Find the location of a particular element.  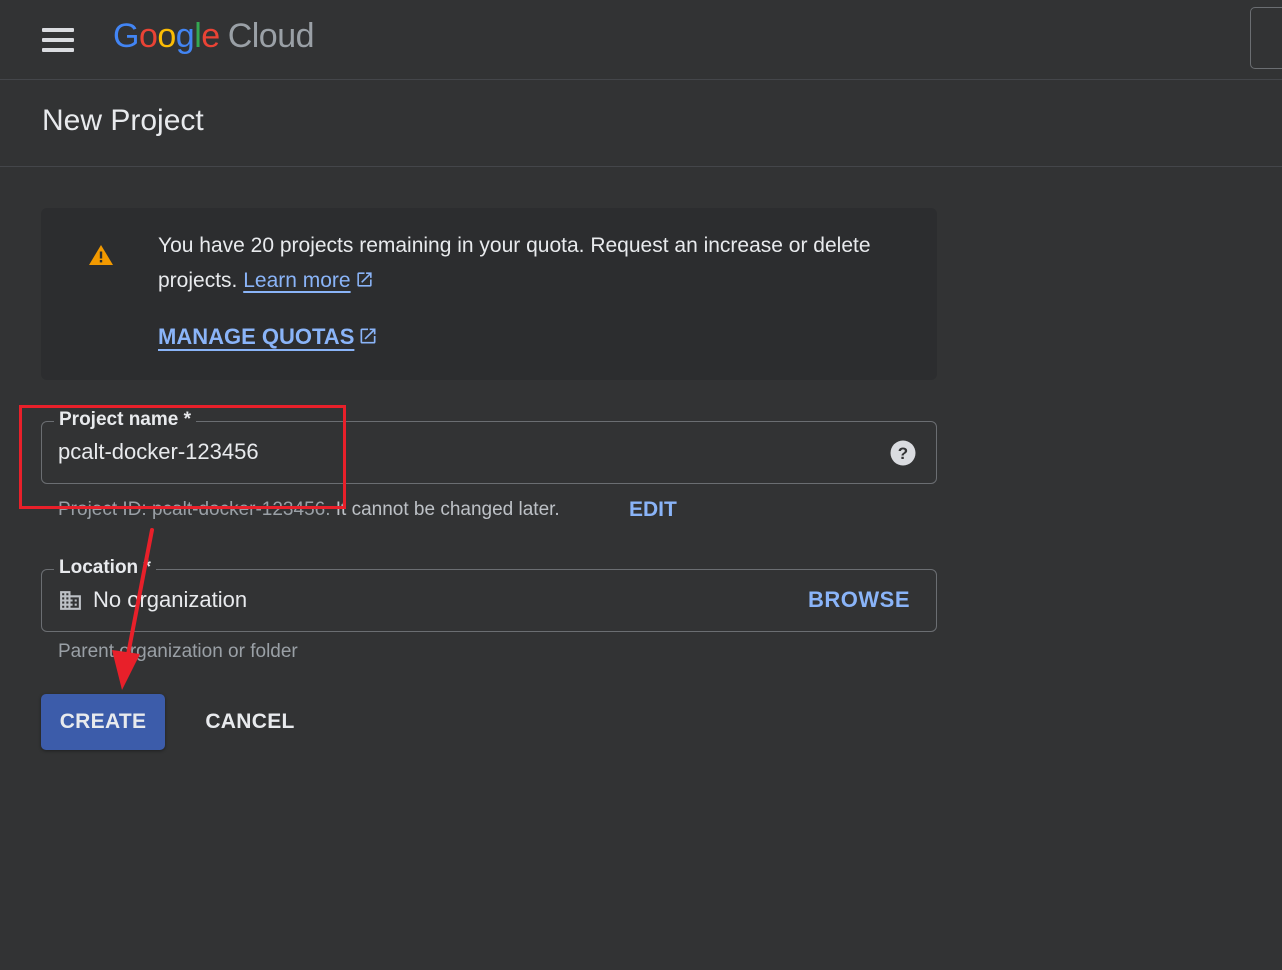

page-title: New Project is located at coordinates (123, 120).